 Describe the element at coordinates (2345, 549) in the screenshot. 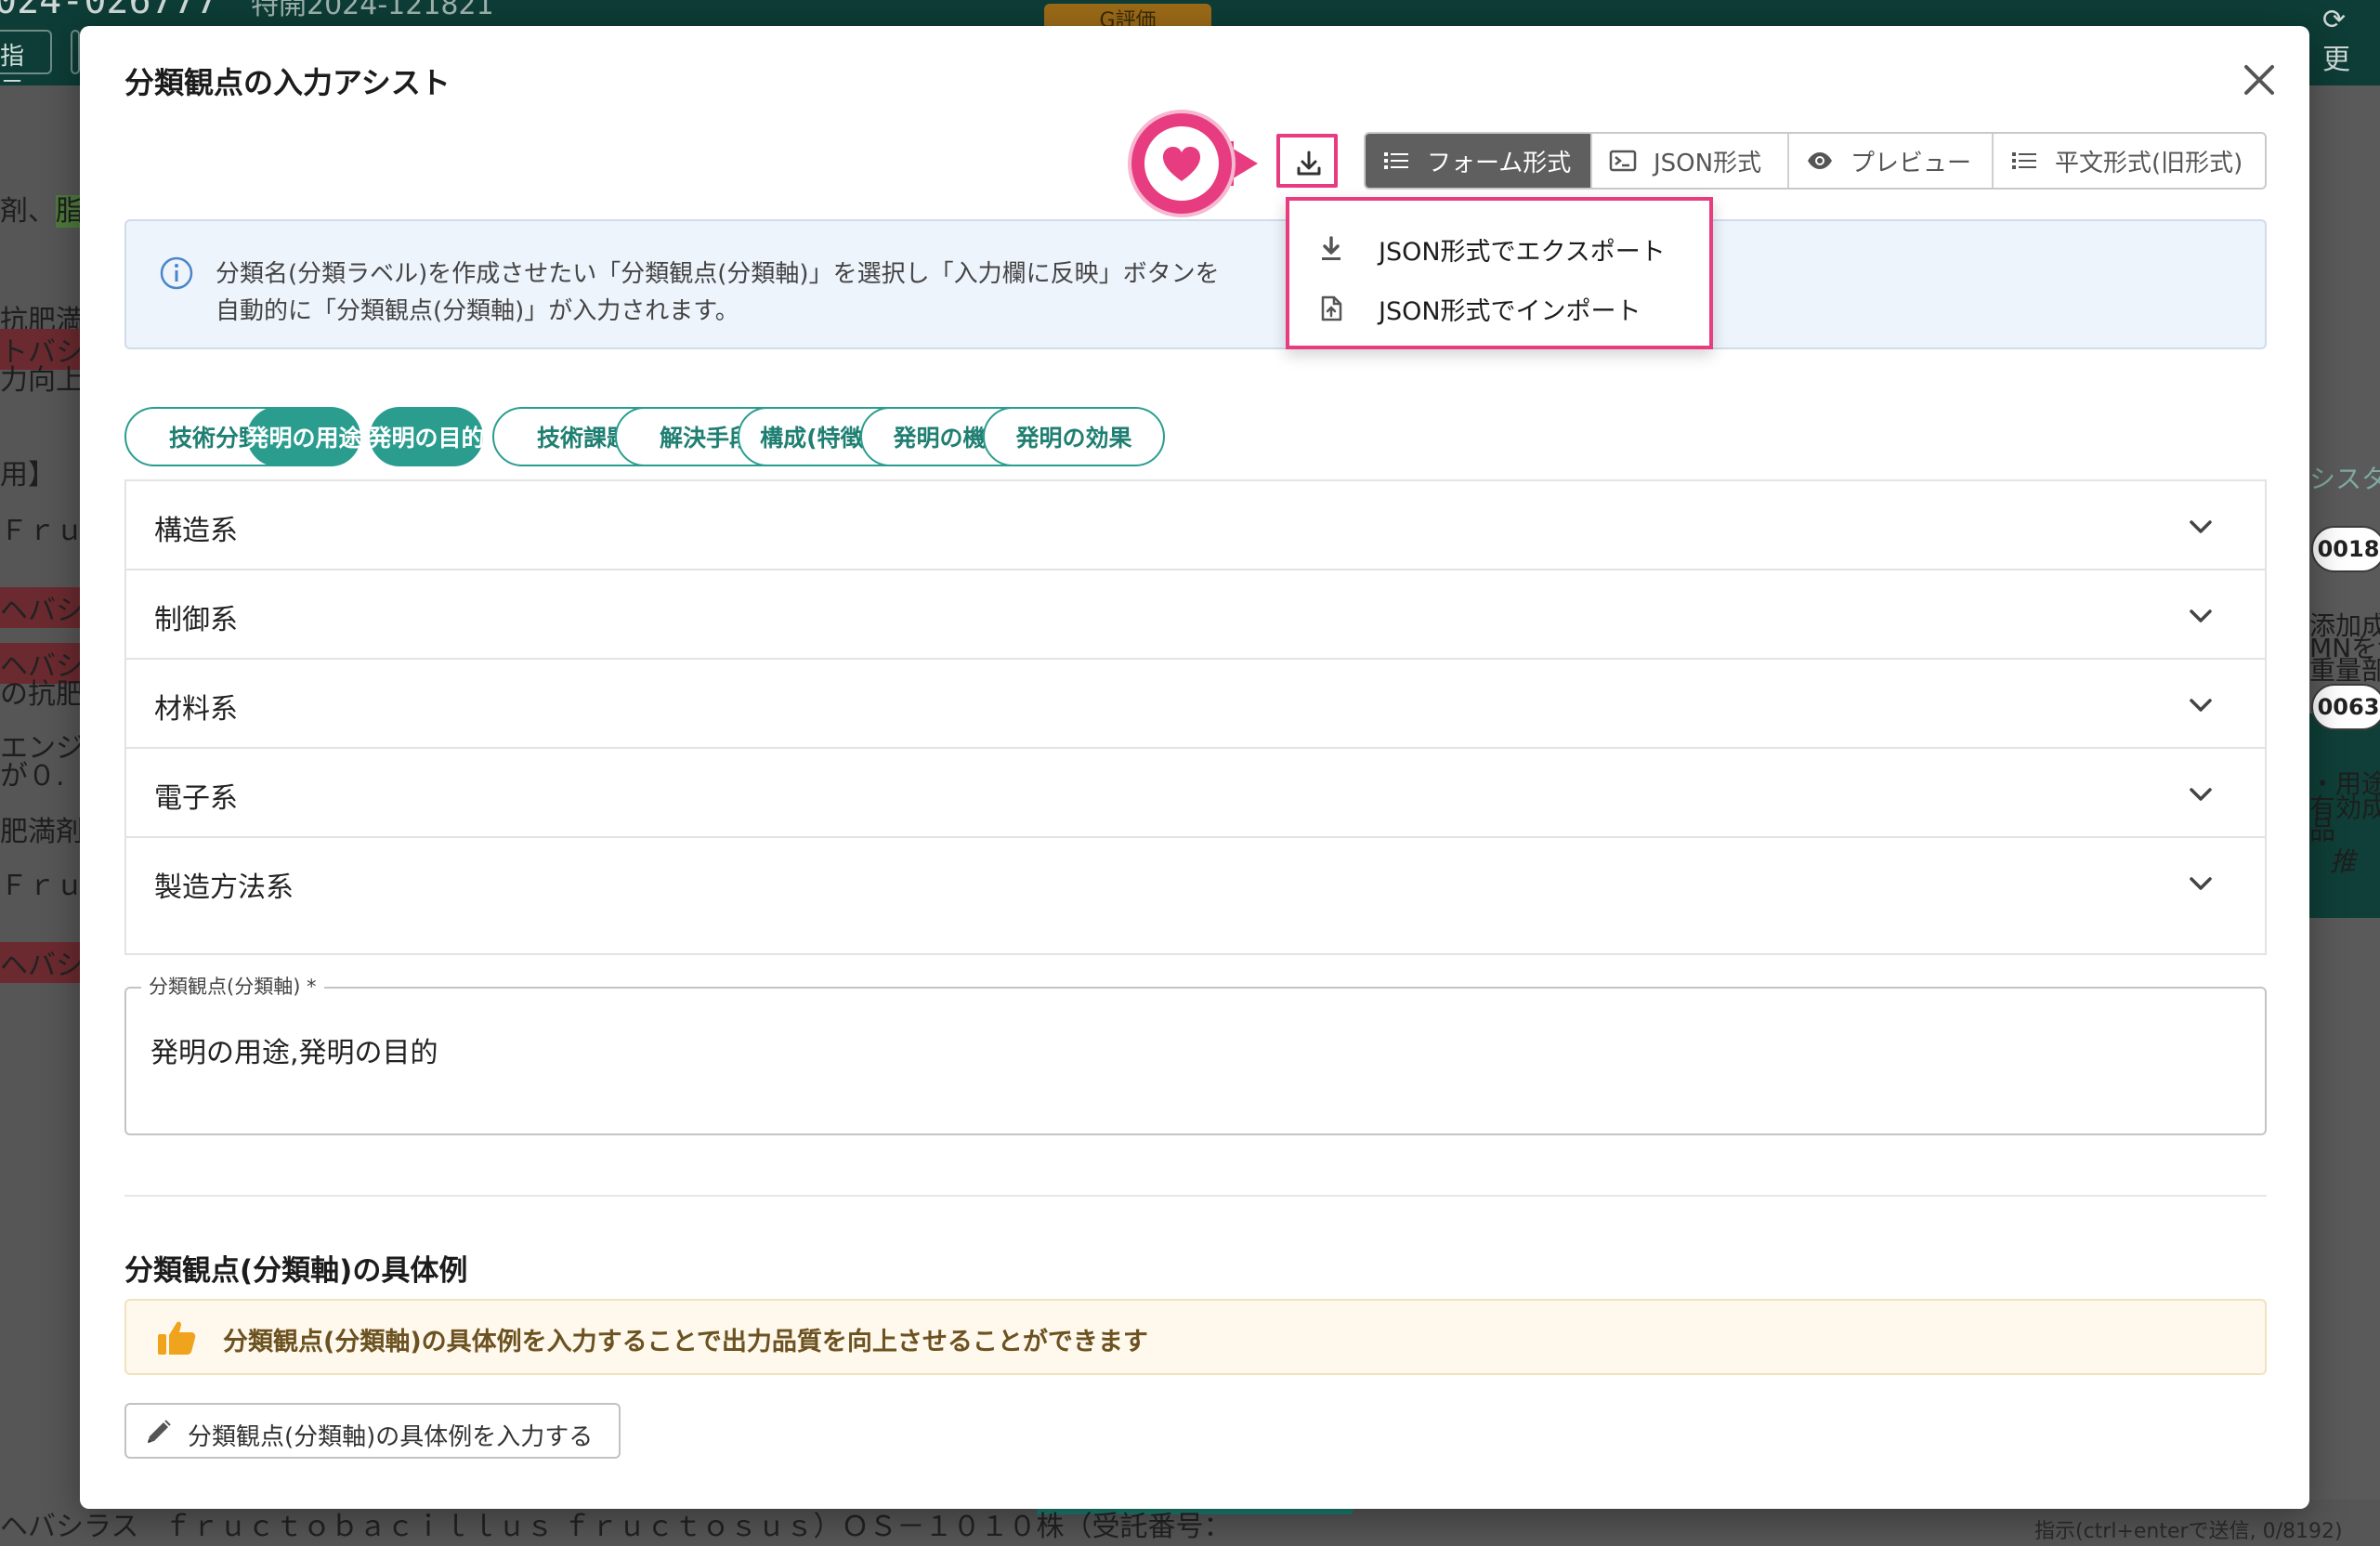

I see `background-paragraph-chip: 0018` at that location.